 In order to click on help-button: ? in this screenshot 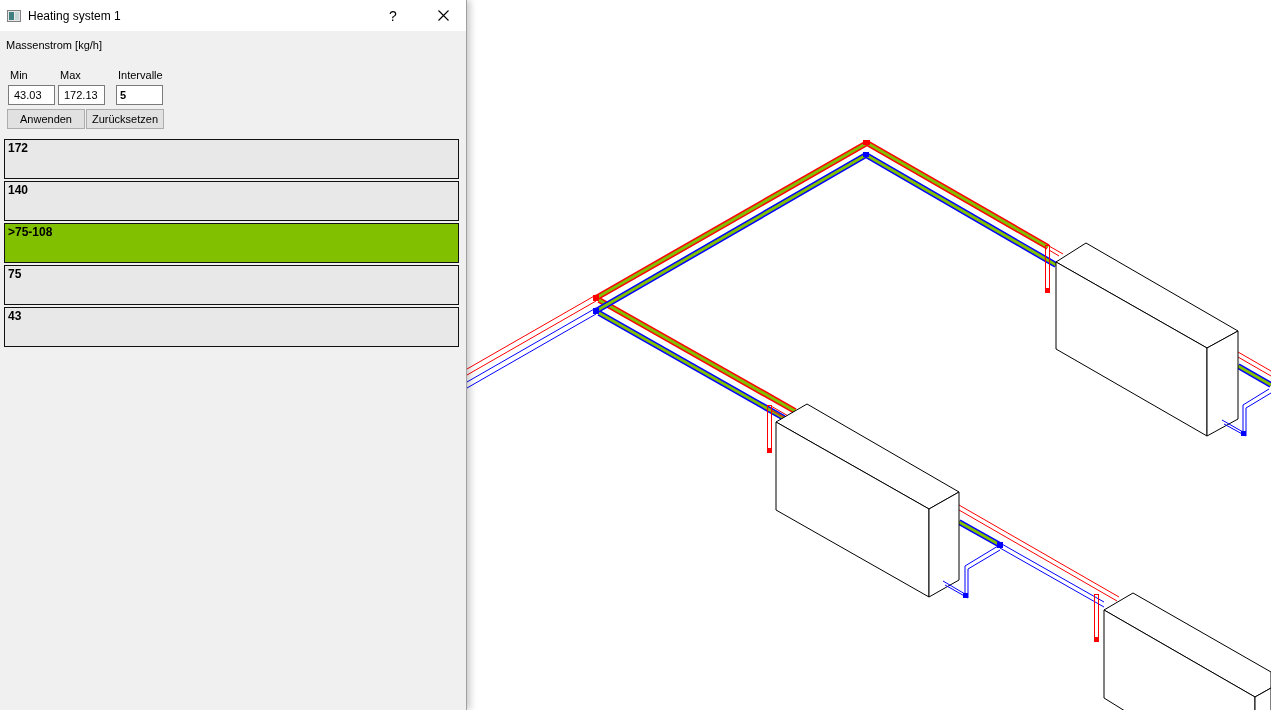, I will do `click(393, 15)`.